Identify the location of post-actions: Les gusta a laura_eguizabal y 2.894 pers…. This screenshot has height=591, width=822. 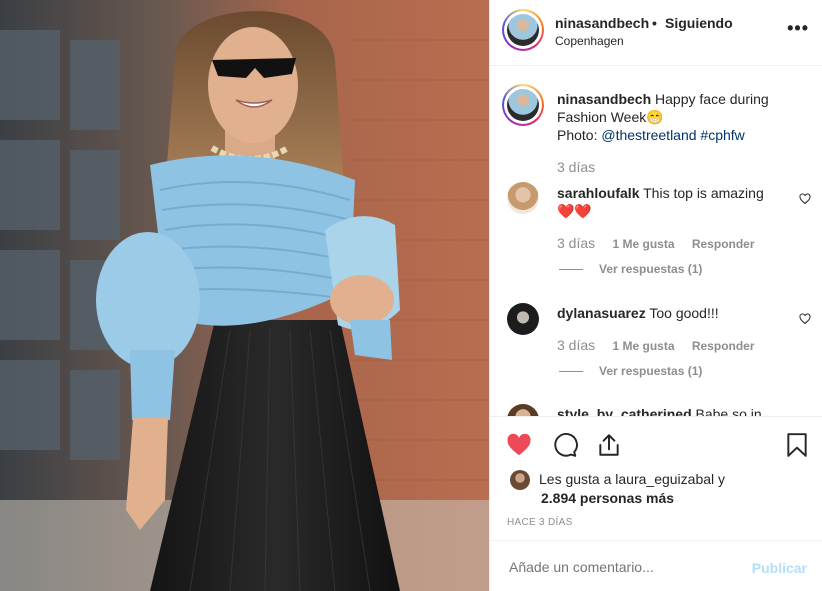
(656, 478).